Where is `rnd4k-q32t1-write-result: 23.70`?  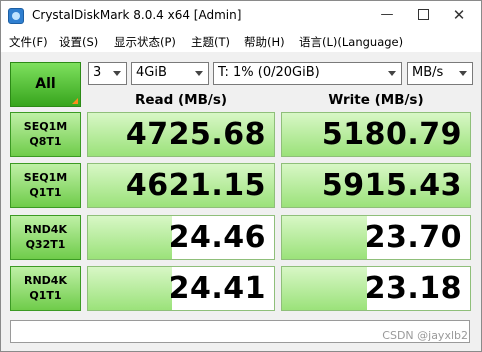
rnd4k-q32t1-write-result: 23.70 is located at coordinates (376, 237).